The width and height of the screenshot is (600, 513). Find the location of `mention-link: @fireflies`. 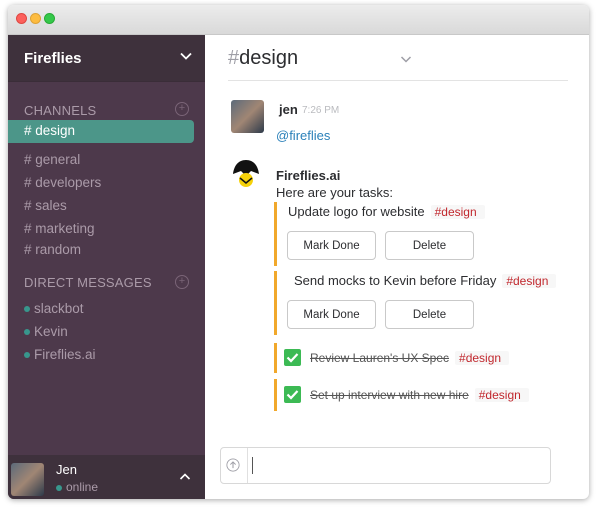

mention-link: @fireflies is located at coordinates (303, 135).